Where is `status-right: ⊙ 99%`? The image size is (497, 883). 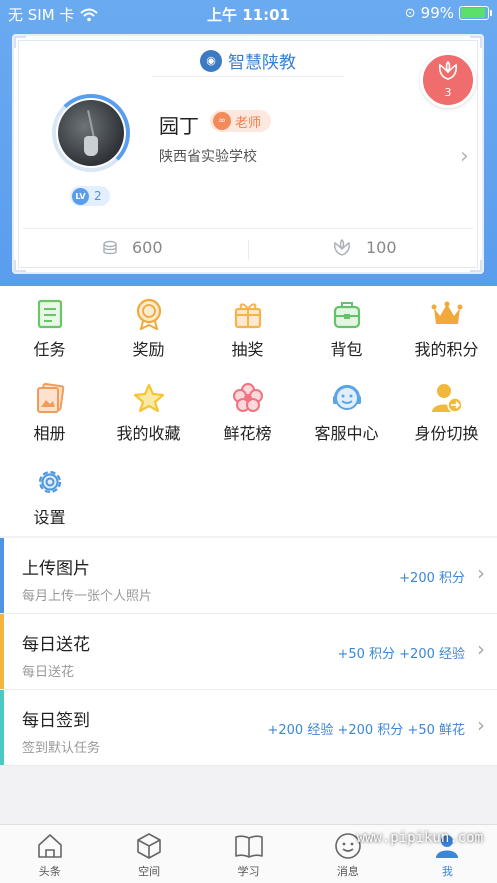
status-right: ⊙ 99% is located at coordinates (448, 13).